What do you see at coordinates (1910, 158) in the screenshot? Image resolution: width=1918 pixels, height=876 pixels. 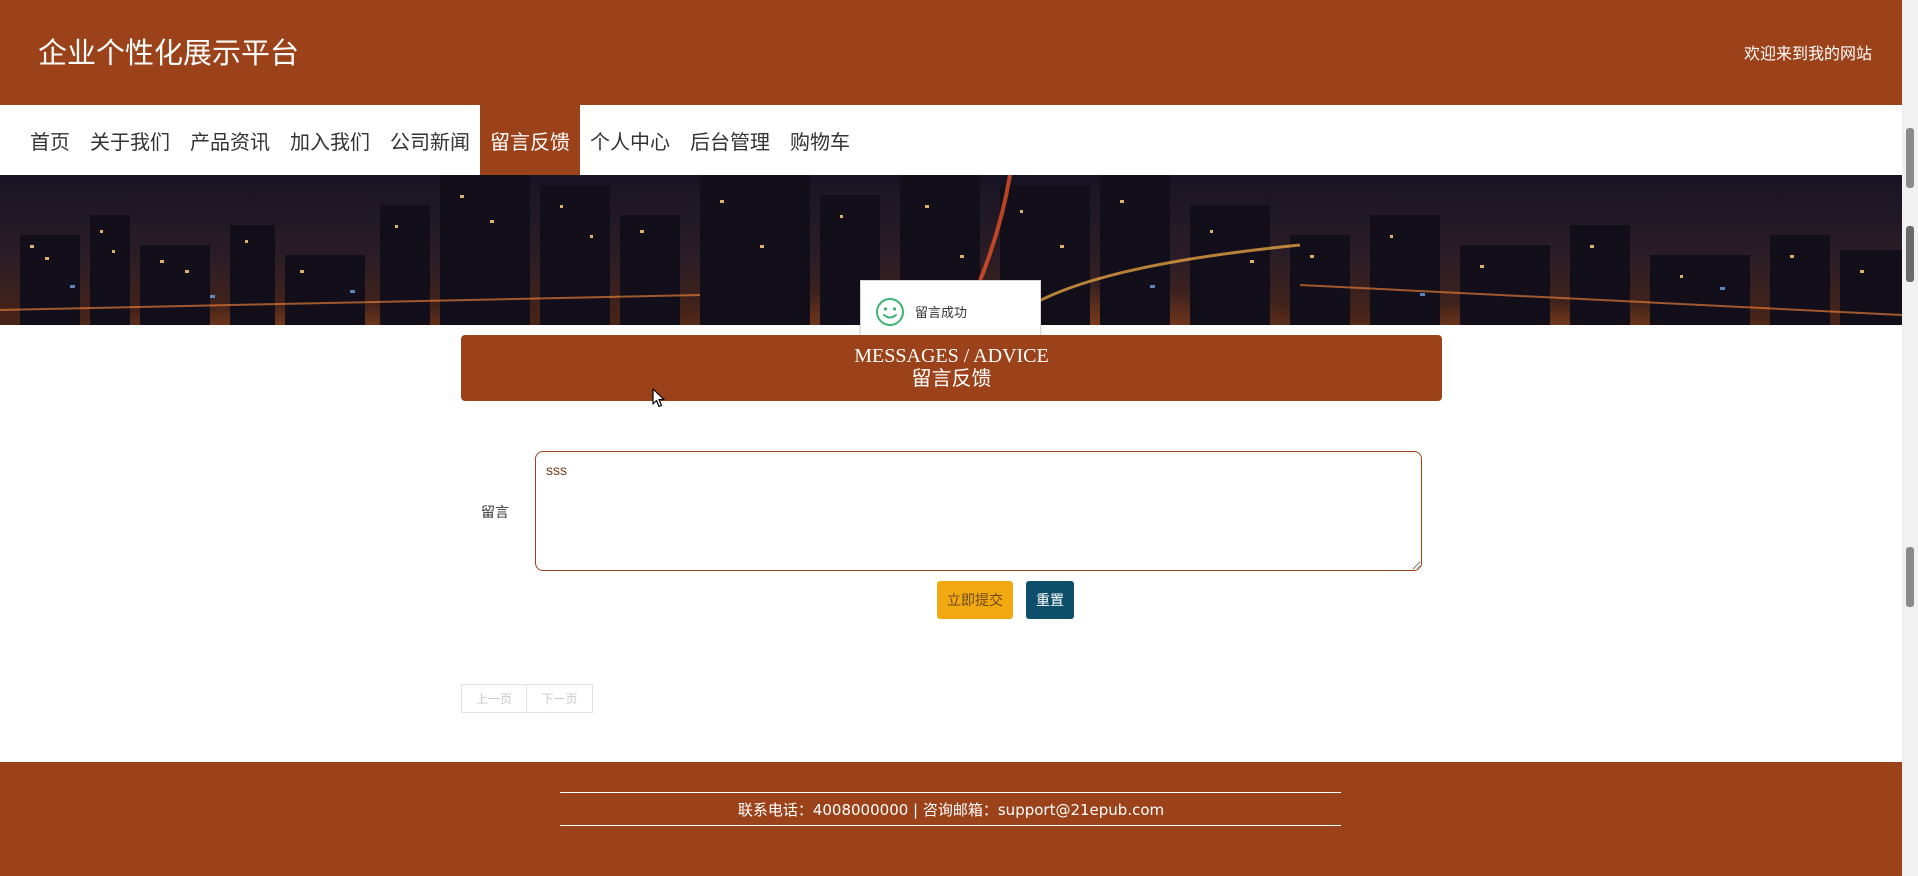 I see `scrollbar-thumb` at bounding box center [1910, 158].